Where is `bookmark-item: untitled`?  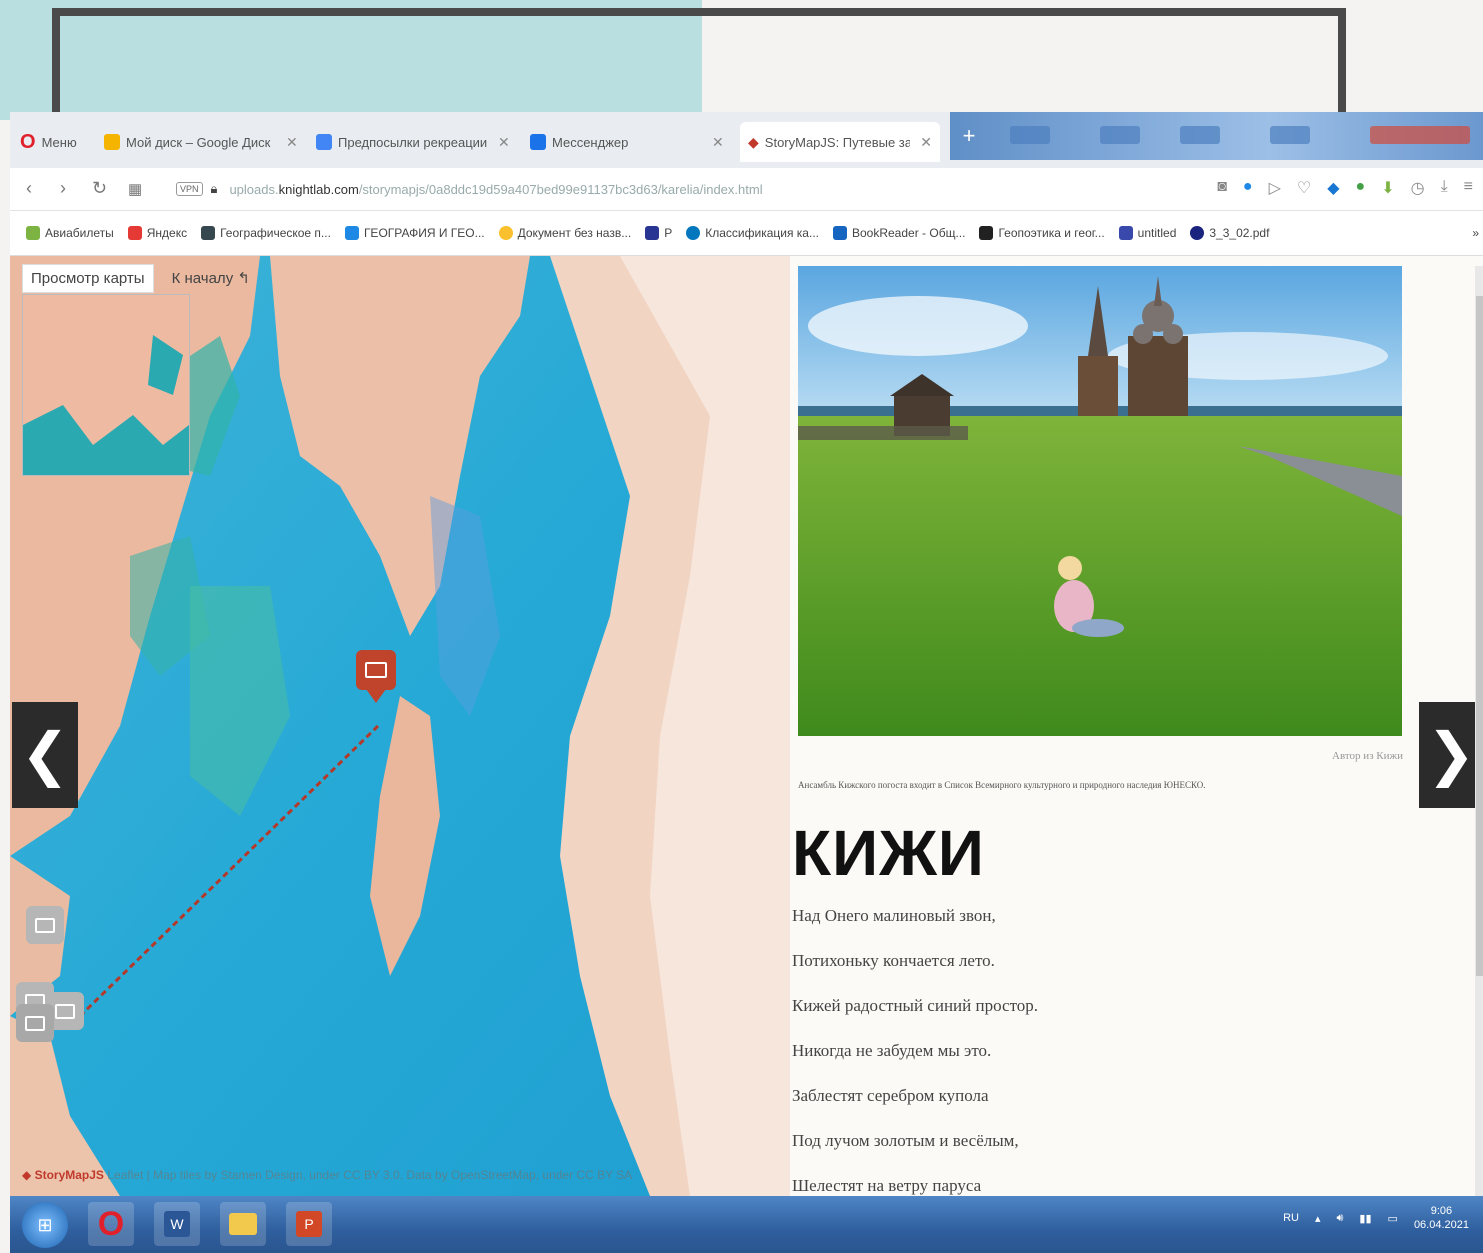
bookmark-item: untitled is located at coordinates (1147, 233).